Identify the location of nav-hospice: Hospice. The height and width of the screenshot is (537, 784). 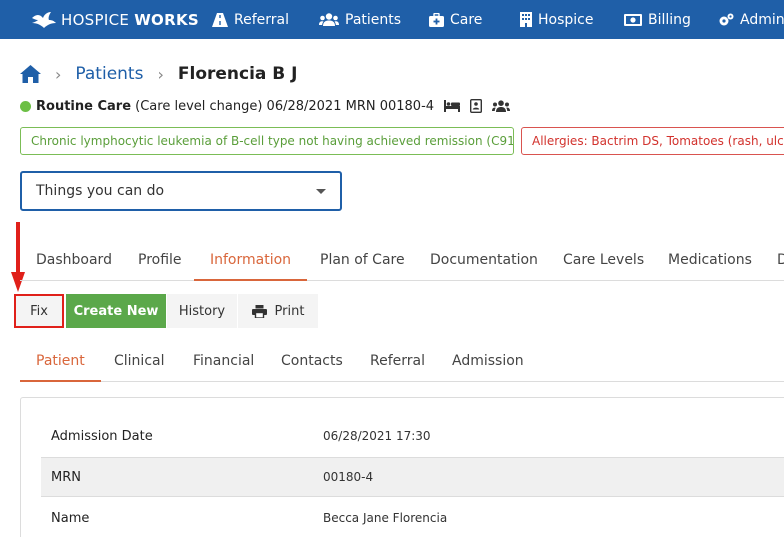
(556, 19).